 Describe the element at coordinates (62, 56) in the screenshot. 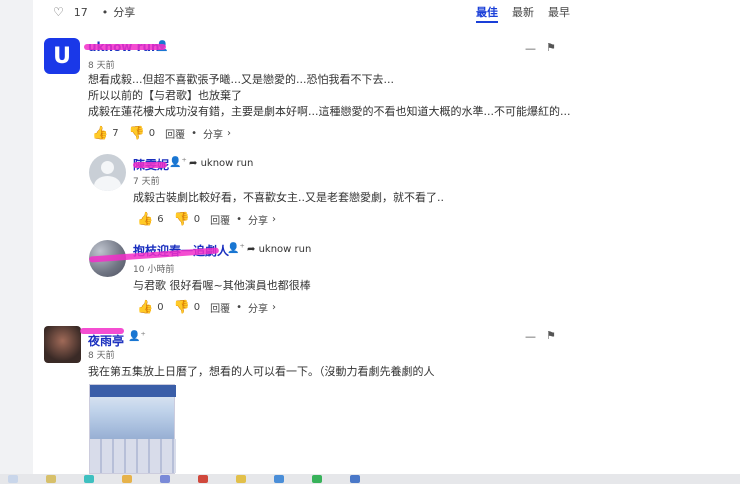

I see `avatar: U` at that location.